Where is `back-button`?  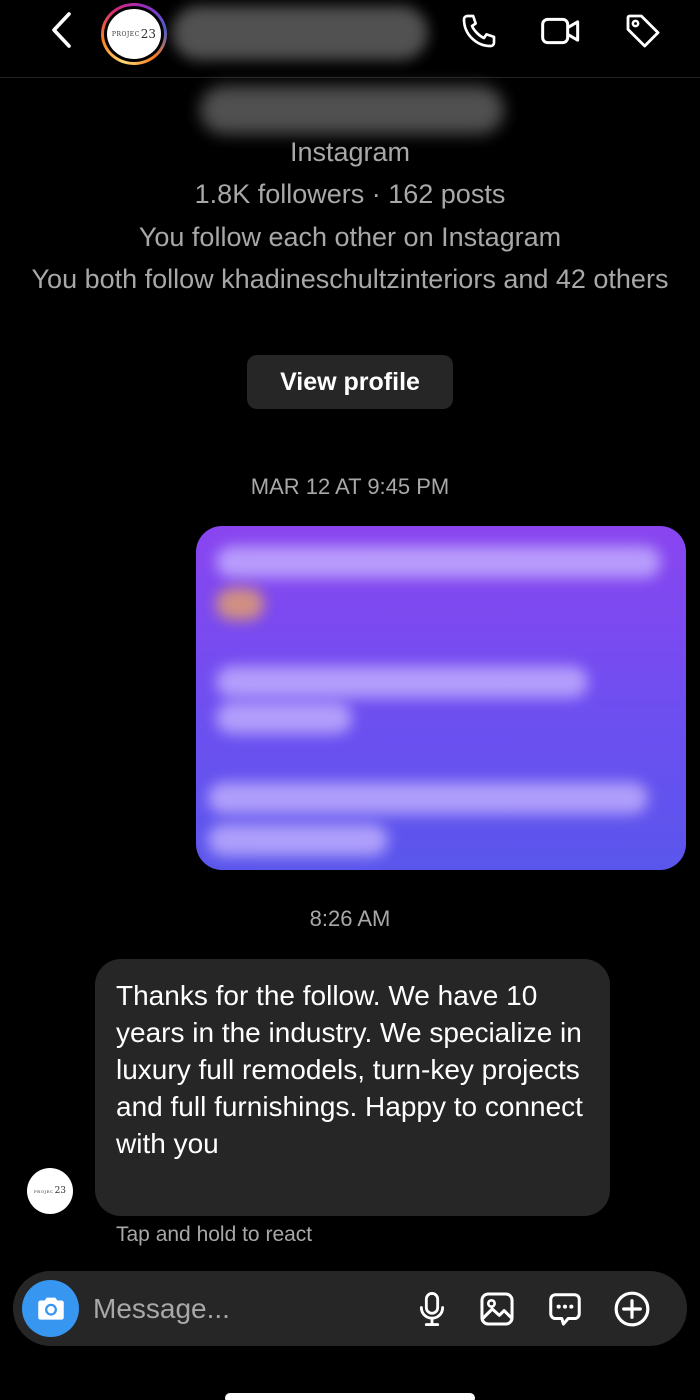
back-button is located at coordinates (61, 30).